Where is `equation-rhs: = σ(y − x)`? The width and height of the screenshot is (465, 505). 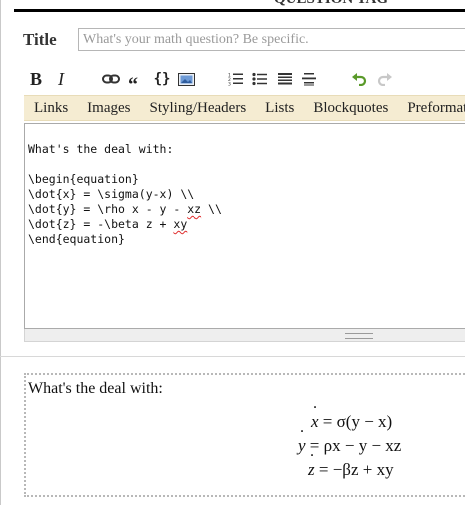 equation-rhs: = σ(y − x) is located at coordinates (357, 421).